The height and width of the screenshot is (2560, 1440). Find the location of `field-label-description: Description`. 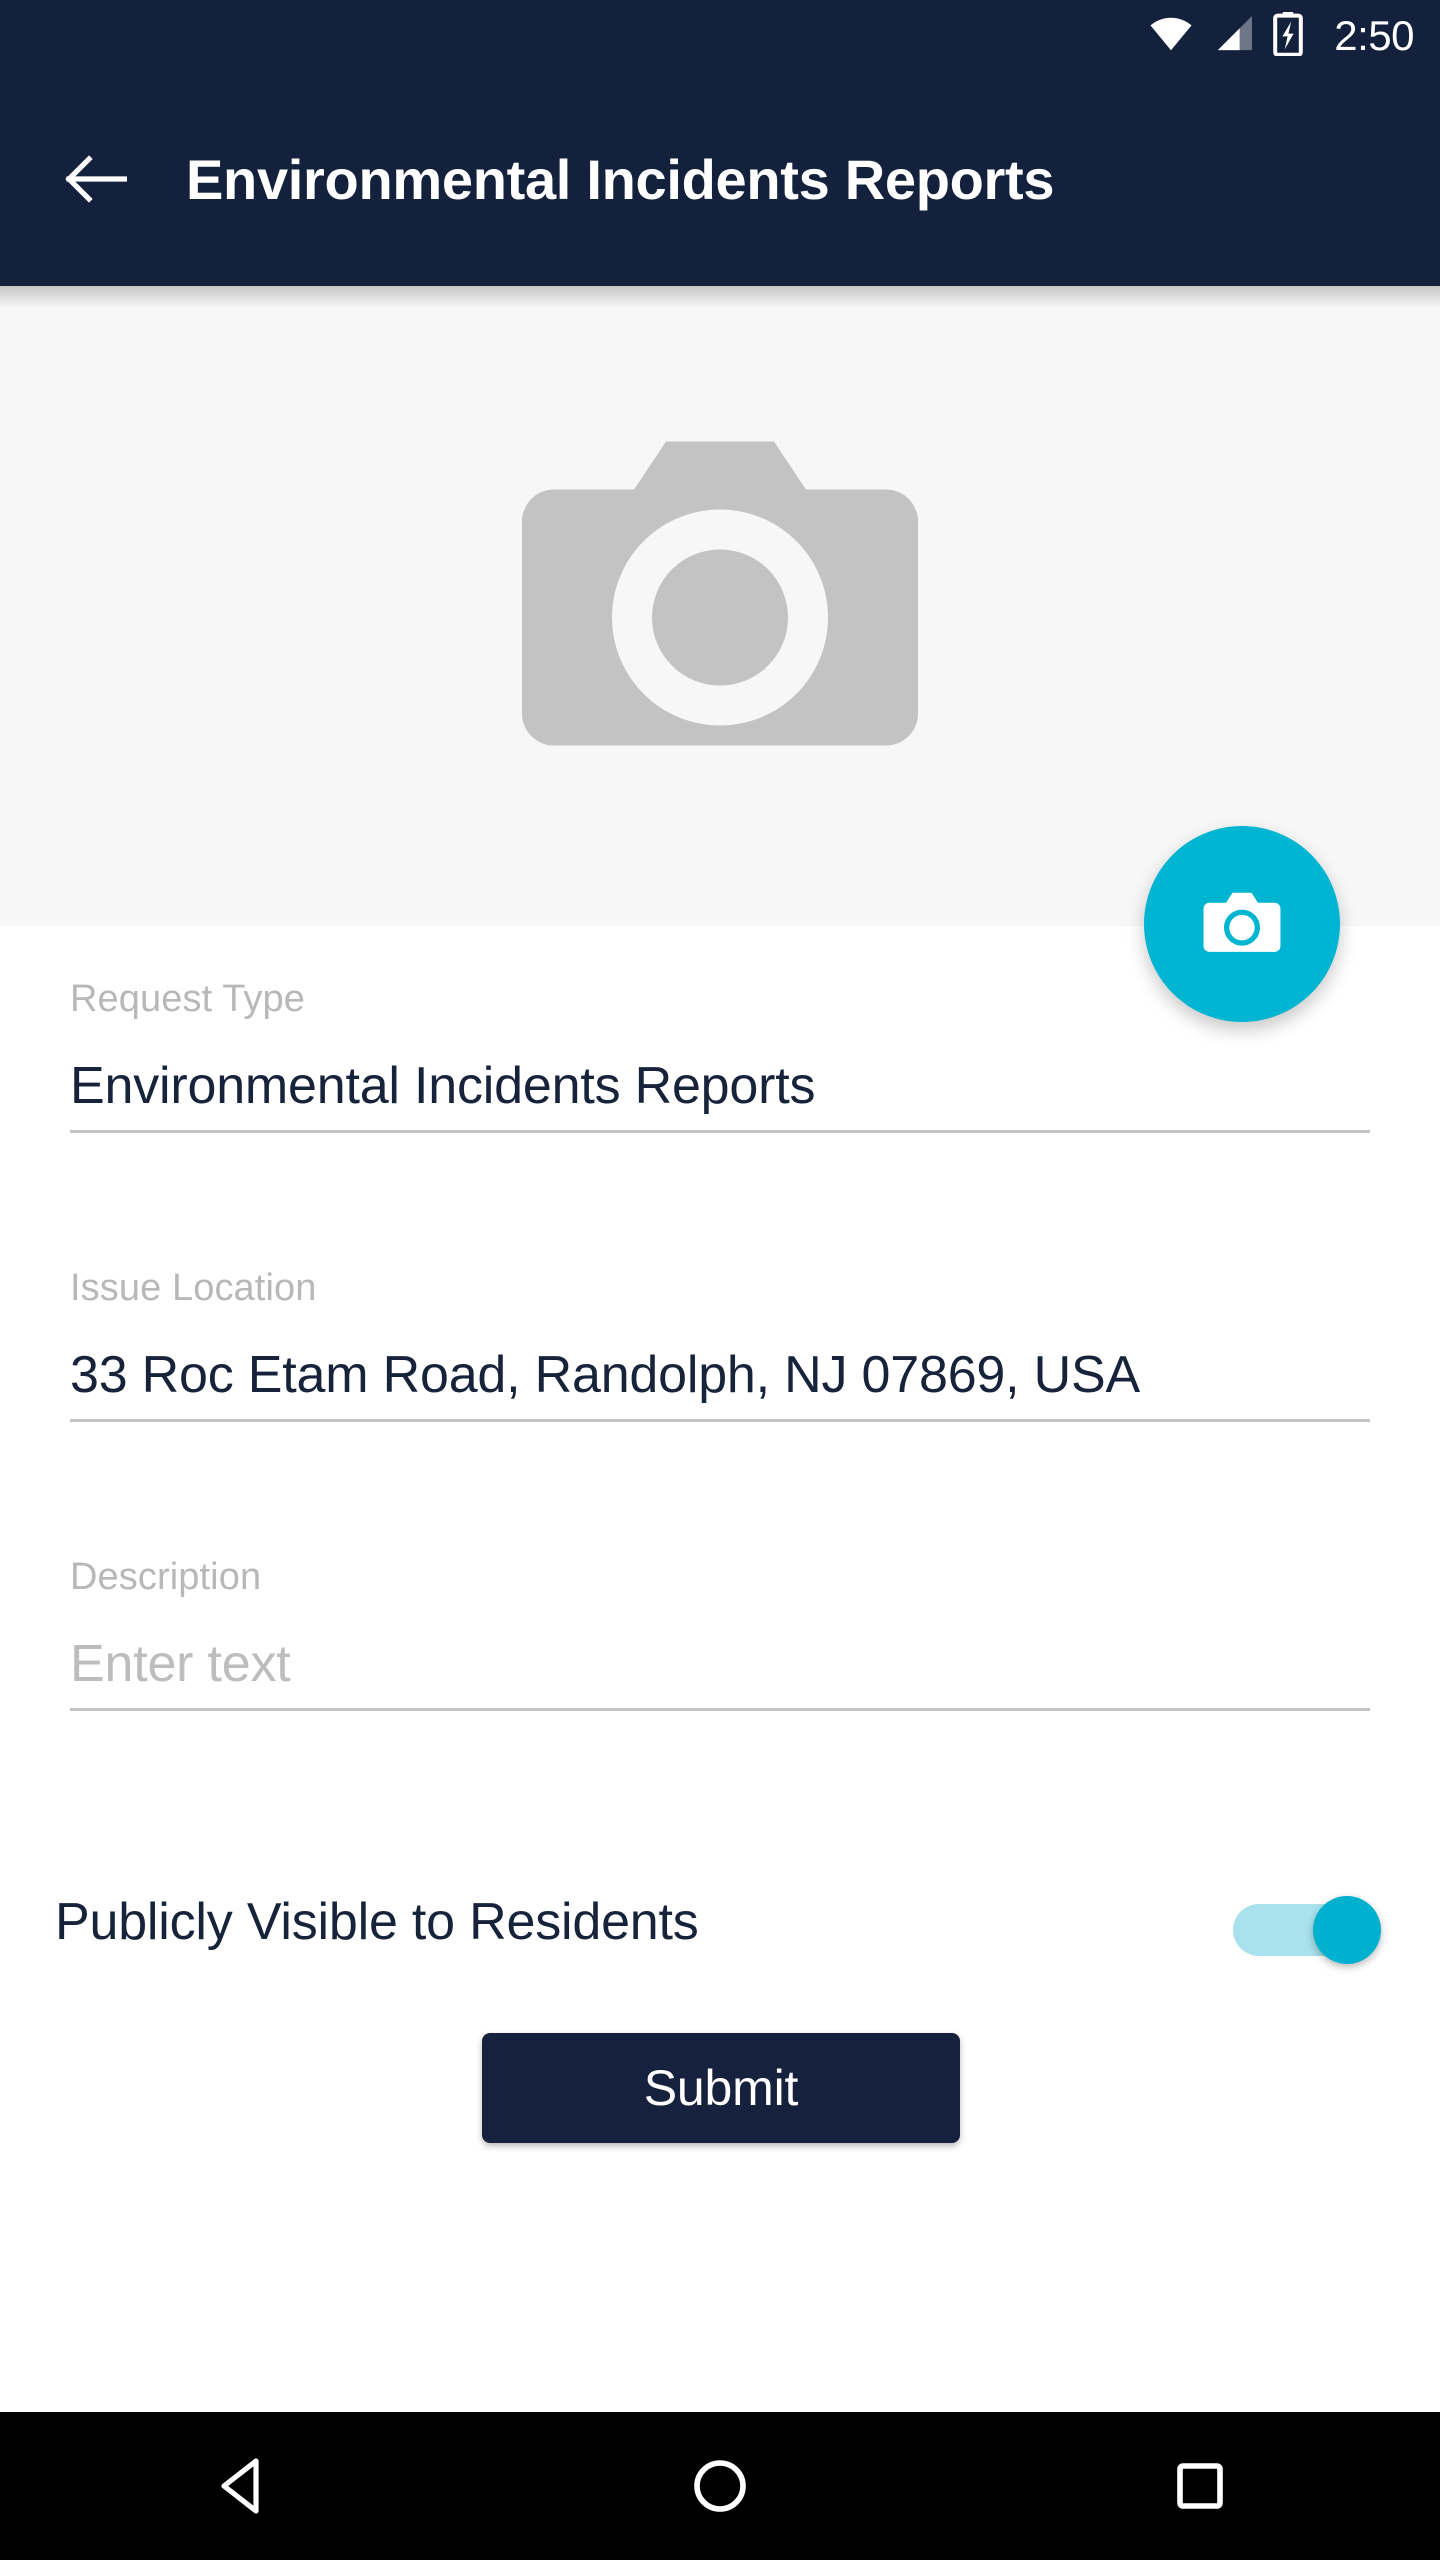

field-label-description: Description is located at coordinates (166, 1577).